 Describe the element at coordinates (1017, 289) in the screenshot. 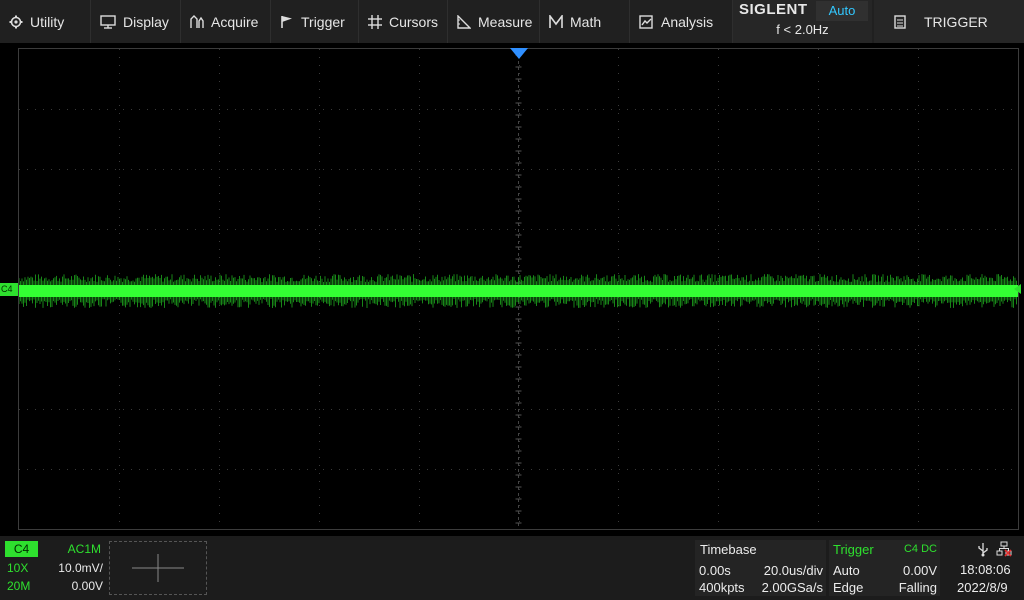

I see `trigger-level-marker` at that location.